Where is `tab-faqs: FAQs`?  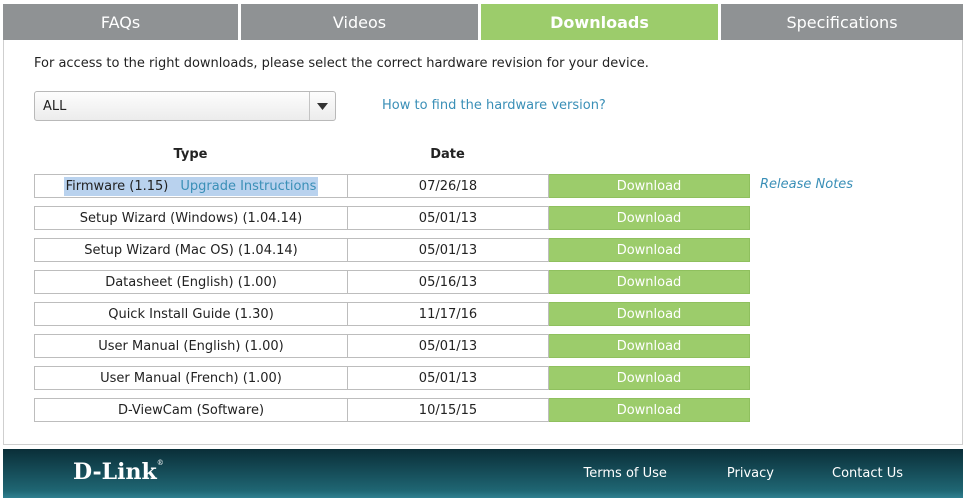
tab-faqs: FAQs is located at coordinates (120, 22).